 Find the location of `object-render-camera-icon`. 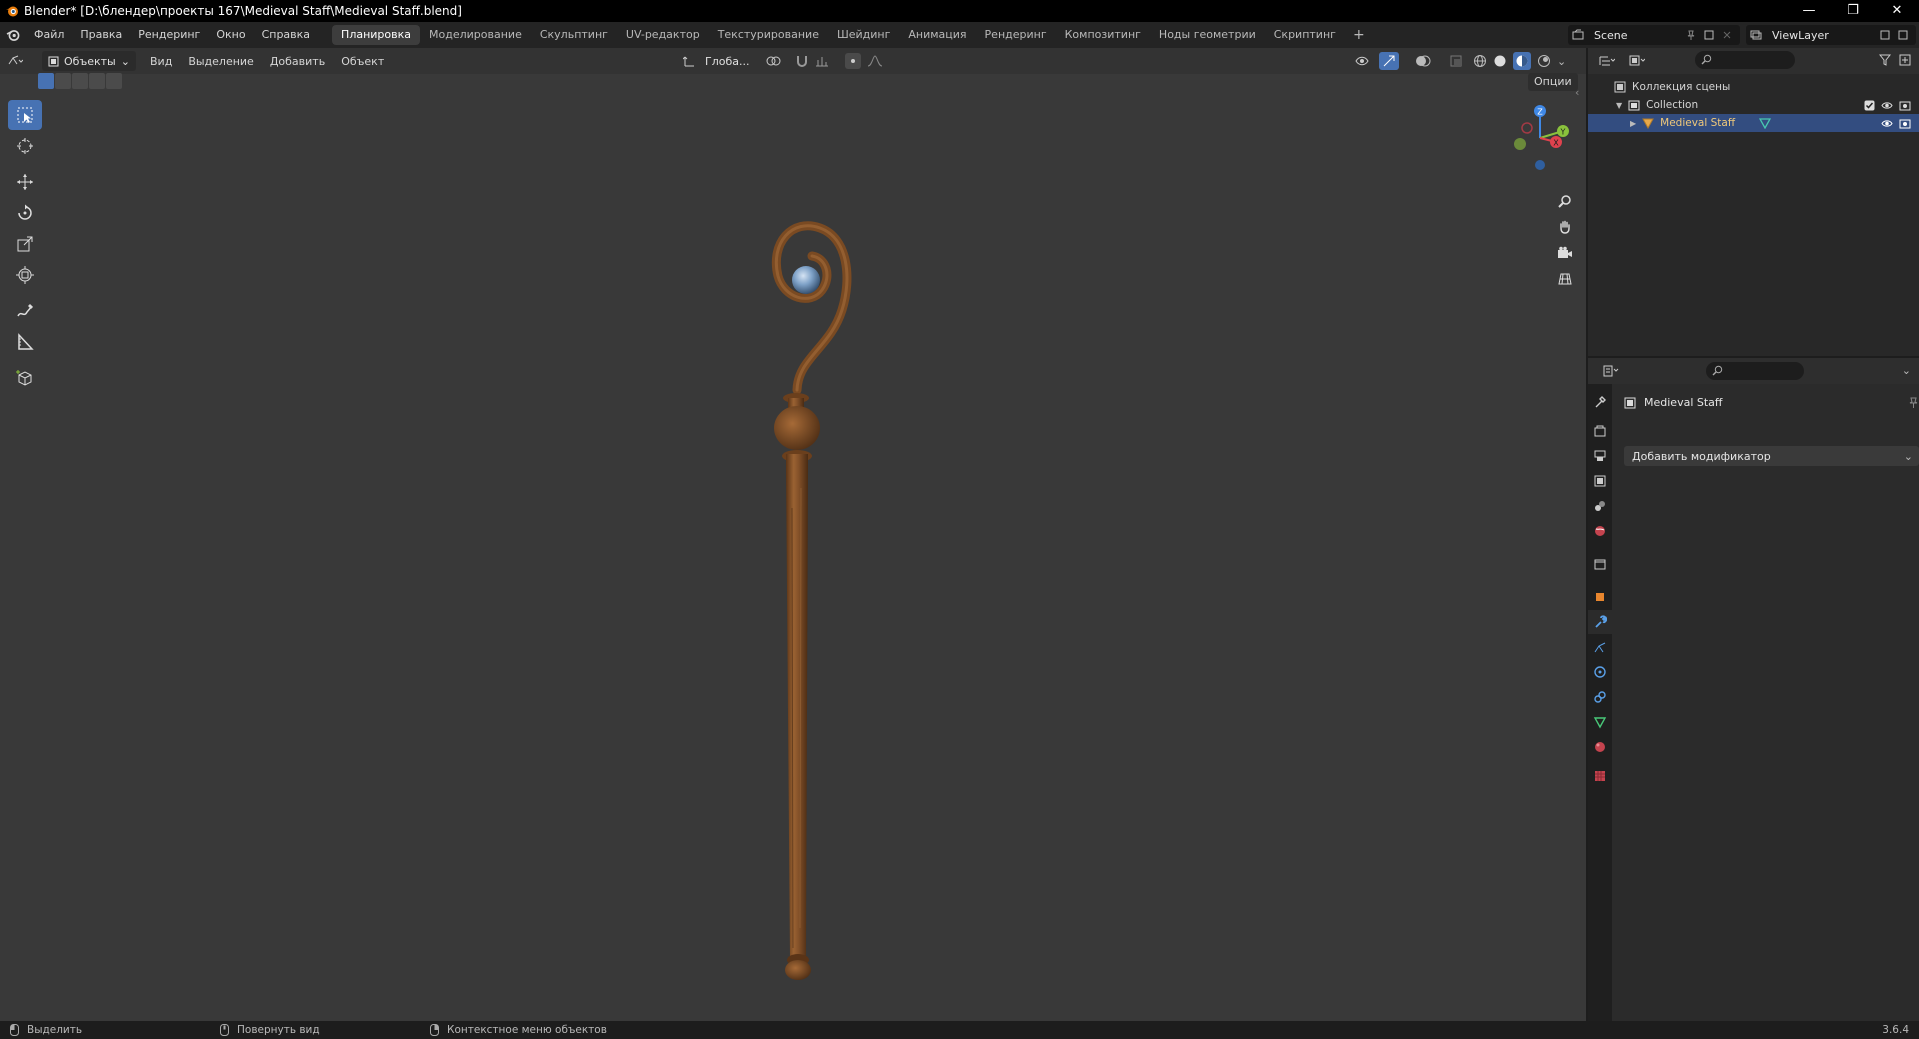

object-render-camera-icon is located at coordinates (1905, 123).